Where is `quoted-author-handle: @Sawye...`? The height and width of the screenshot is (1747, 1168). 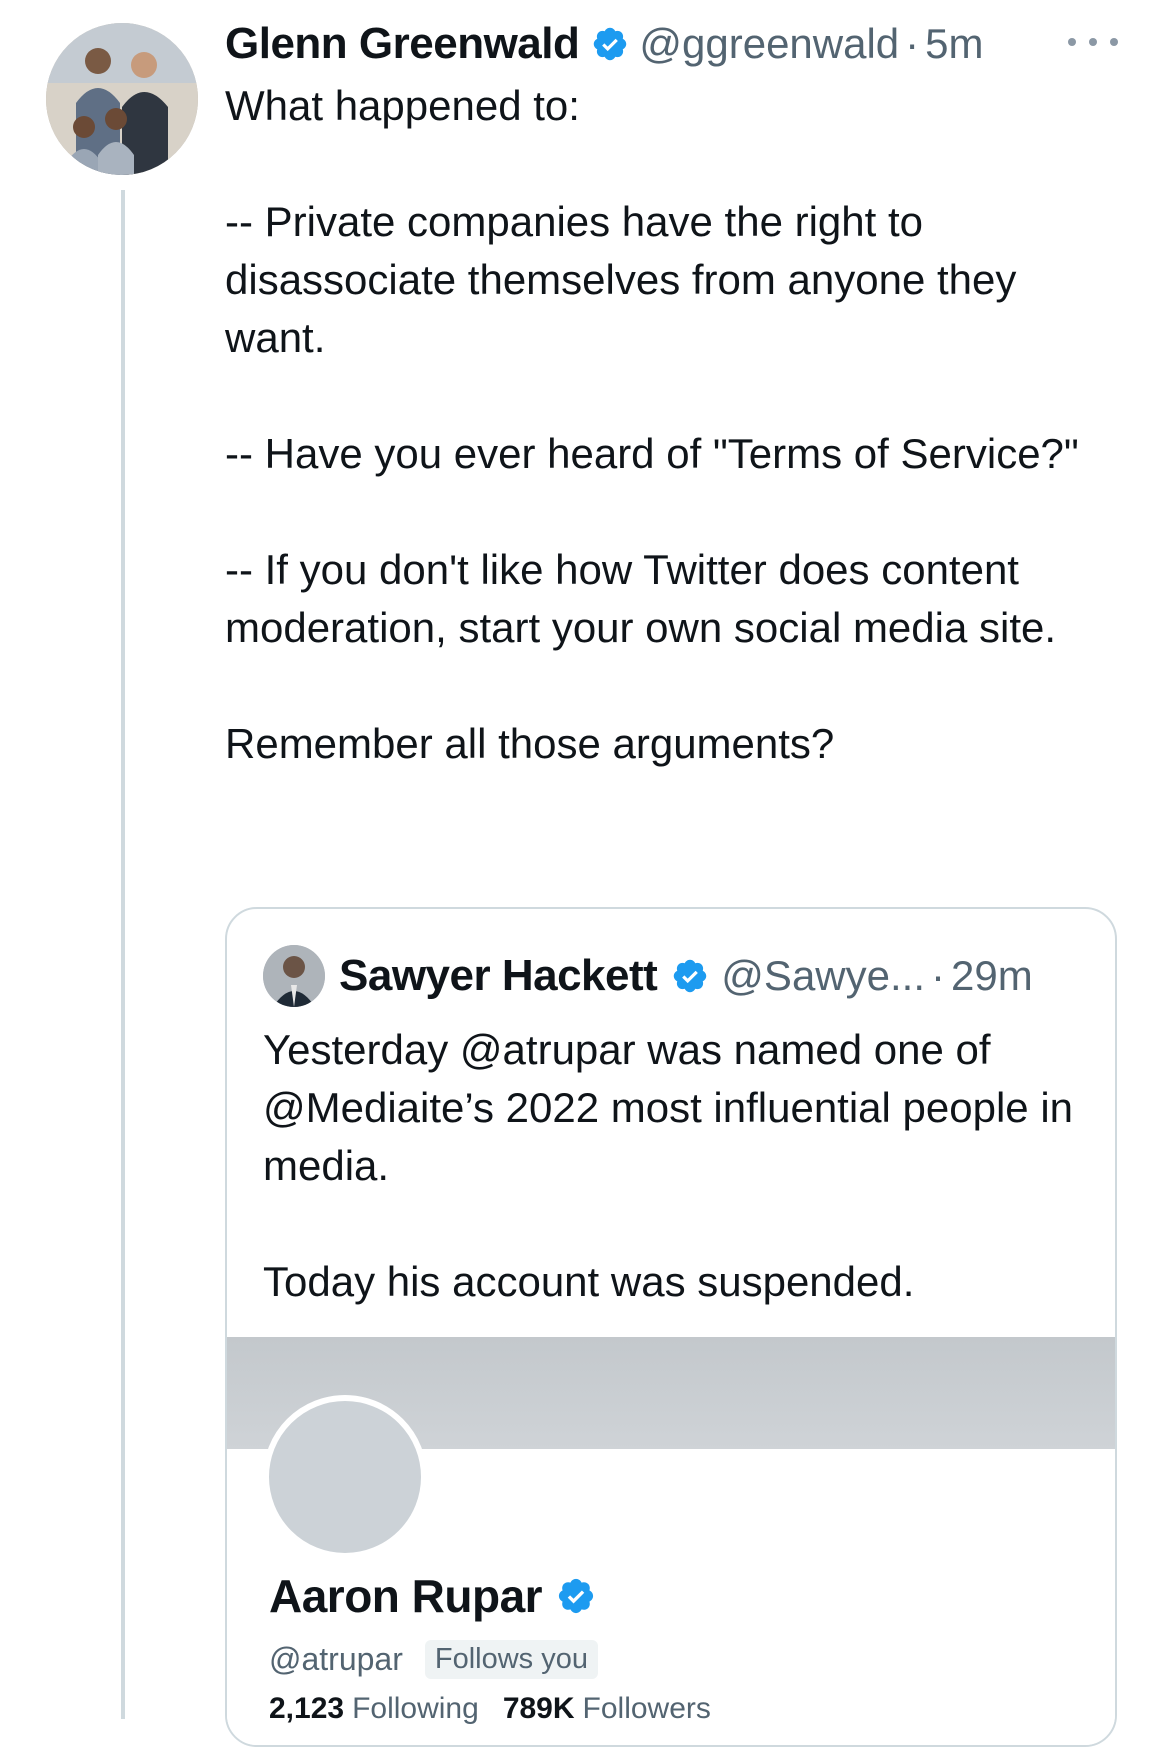
quoted-author-handle: @Sawye... is located at coordinates (823, 975).